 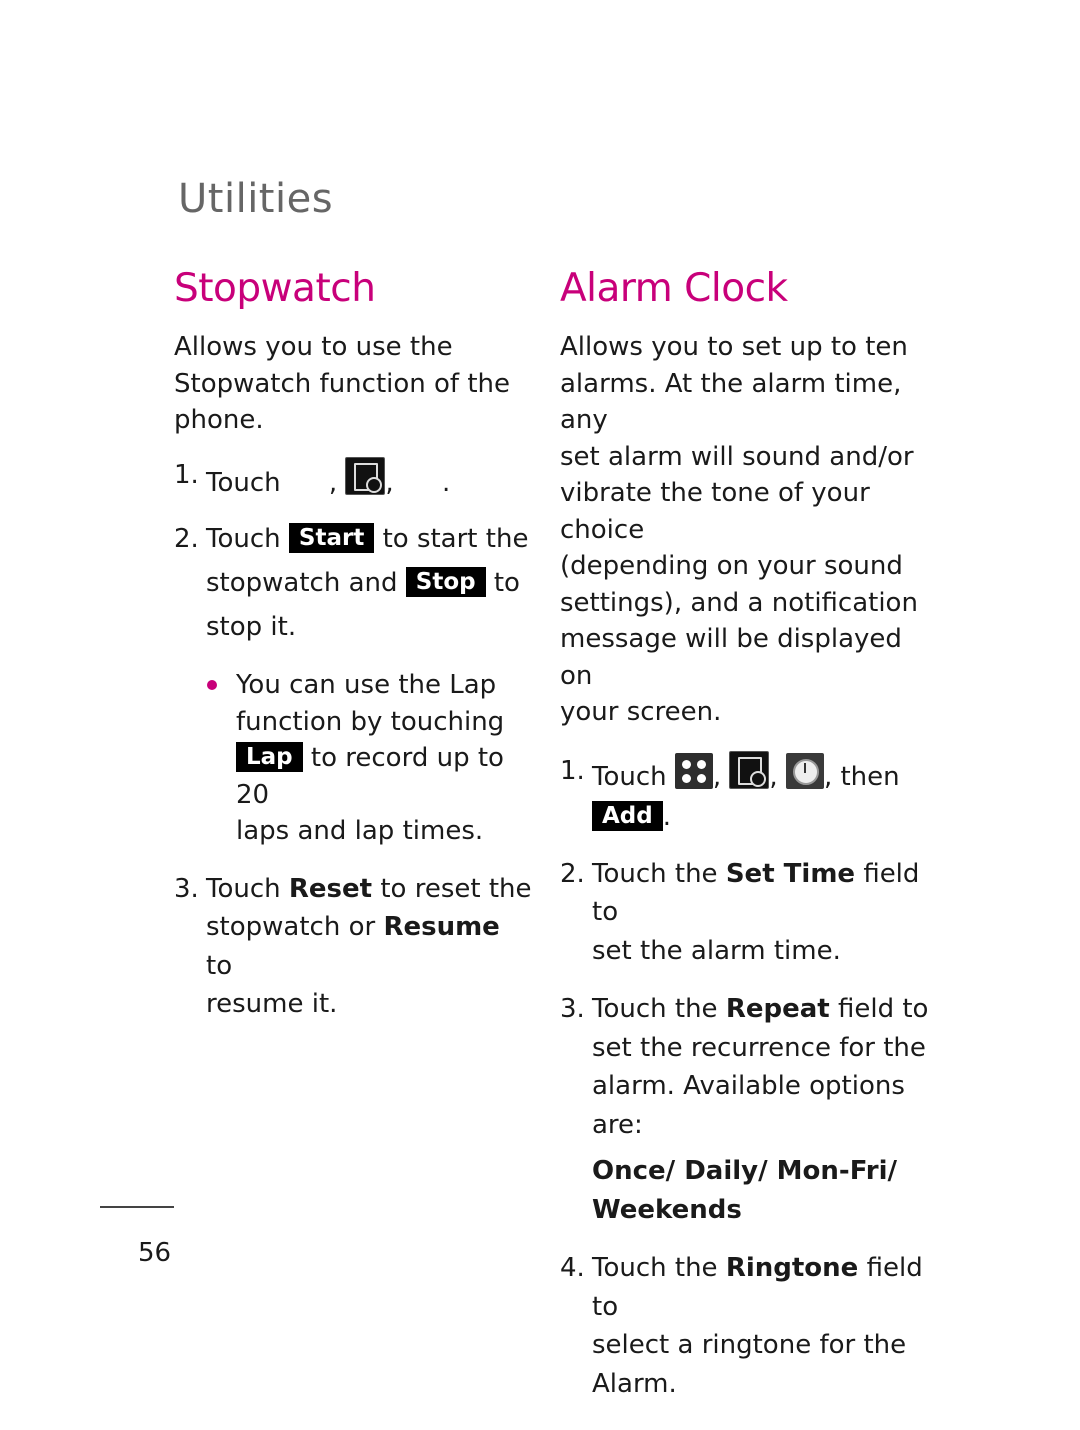 What do you see at coordinates (212, 685) in the screenshot?
I see `bullet-icon` at bounding box center [212, 685].